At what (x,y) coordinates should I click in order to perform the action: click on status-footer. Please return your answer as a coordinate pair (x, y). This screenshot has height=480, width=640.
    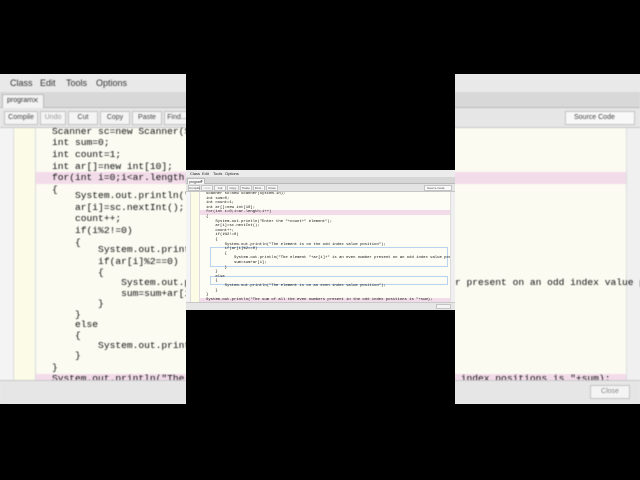
    Looking at the image, I should click on (320, 306).